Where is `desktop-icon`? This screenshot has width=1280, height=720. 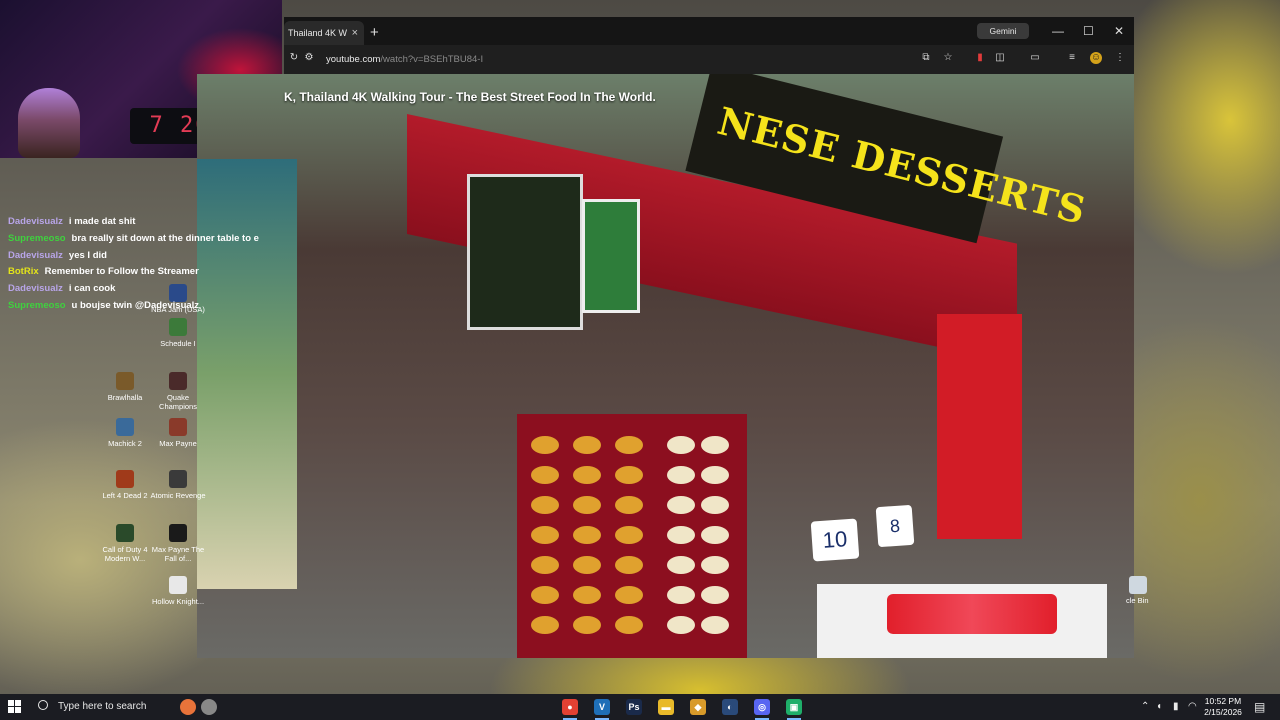 desktop-icon is located at coordinates (1138, 586).